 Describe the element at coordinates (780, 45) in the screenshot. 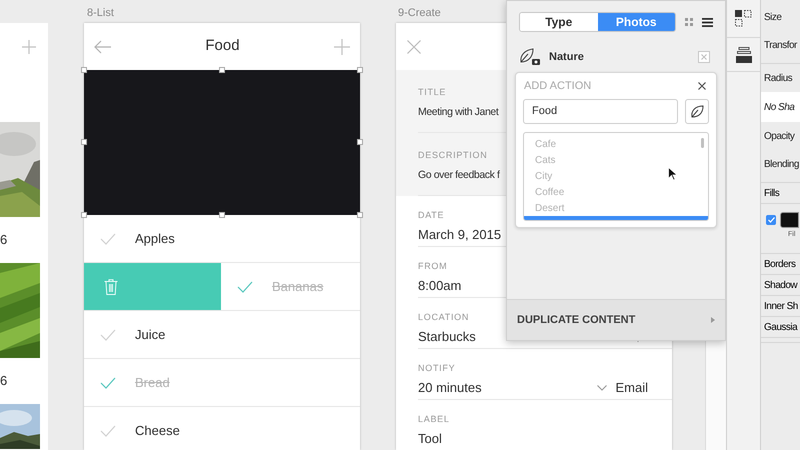

I see `property-label: Transfor` at that location.